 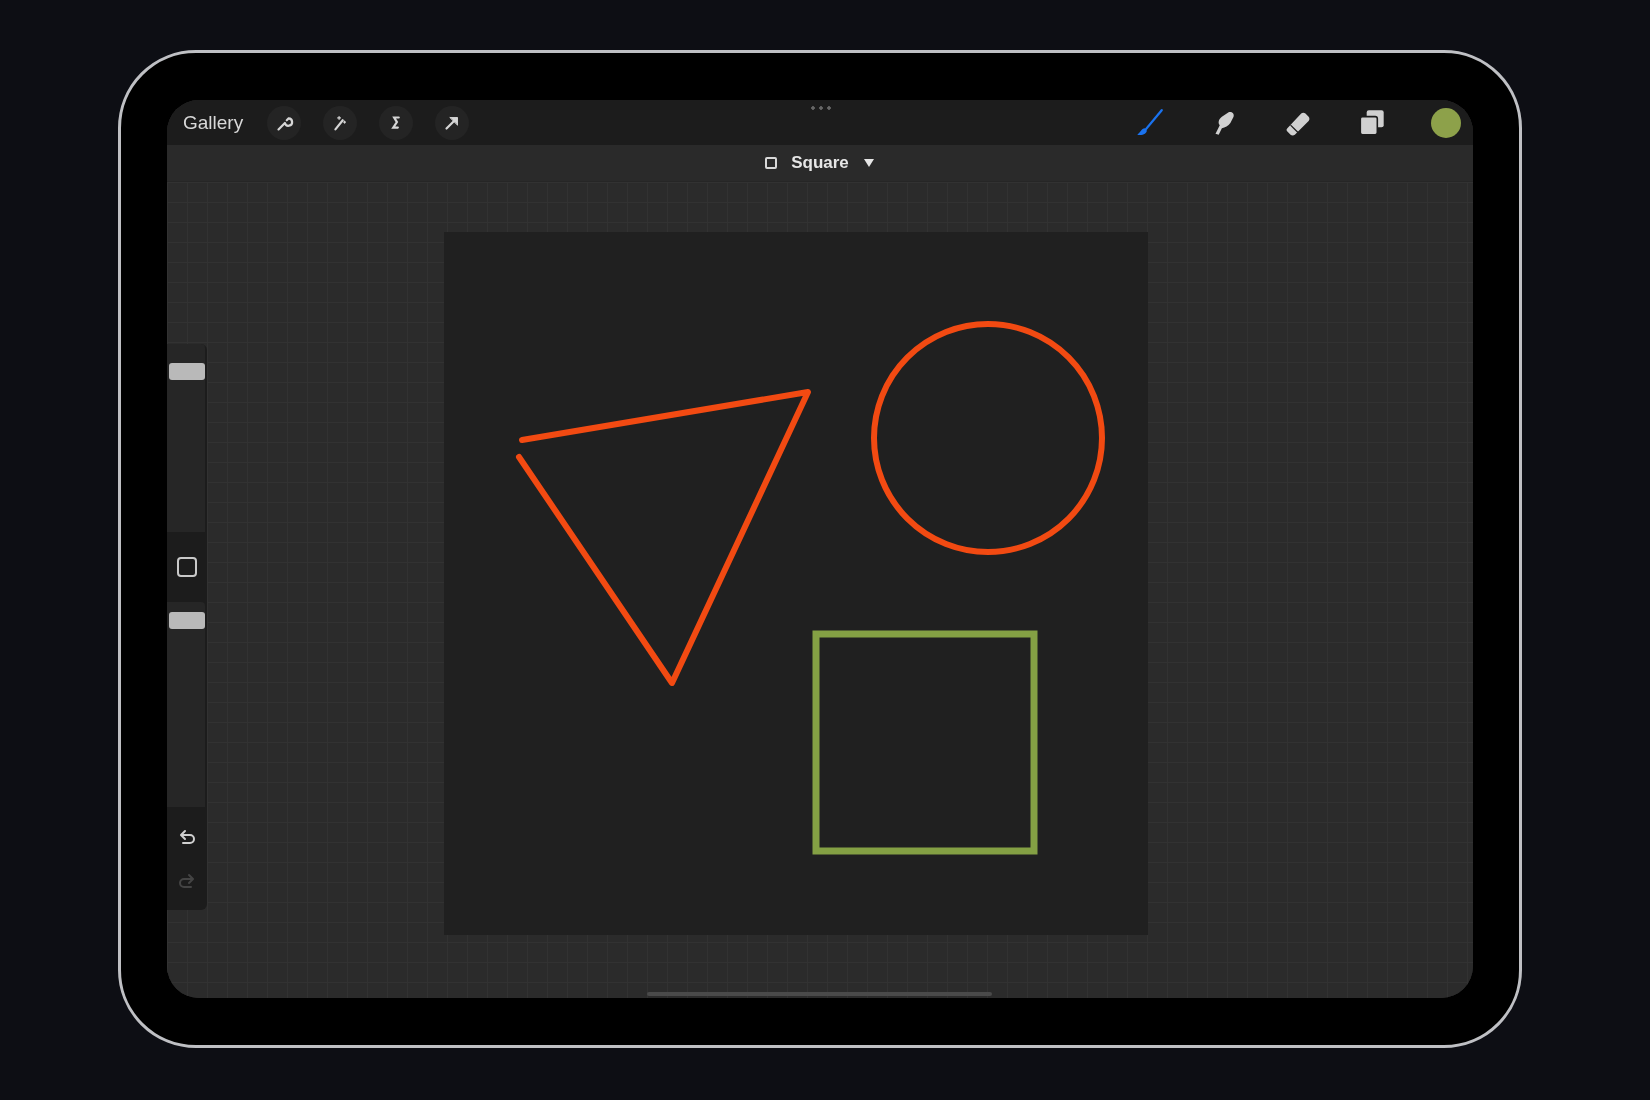 What do you see at coordinates (1446, 122) in the screenshot?
I see `color-swatch` at bounding box center [1446, 122].